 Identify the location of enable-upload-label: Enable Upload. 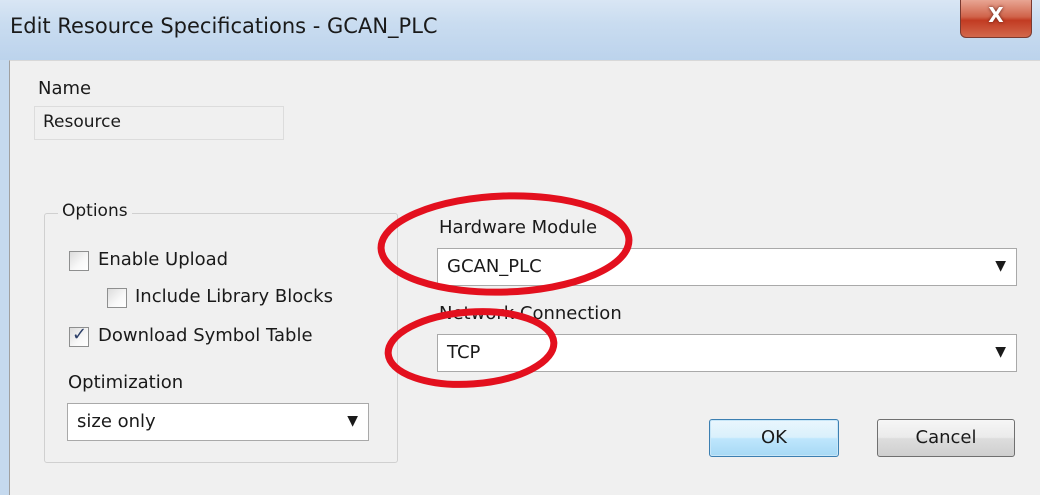
(163, 259).